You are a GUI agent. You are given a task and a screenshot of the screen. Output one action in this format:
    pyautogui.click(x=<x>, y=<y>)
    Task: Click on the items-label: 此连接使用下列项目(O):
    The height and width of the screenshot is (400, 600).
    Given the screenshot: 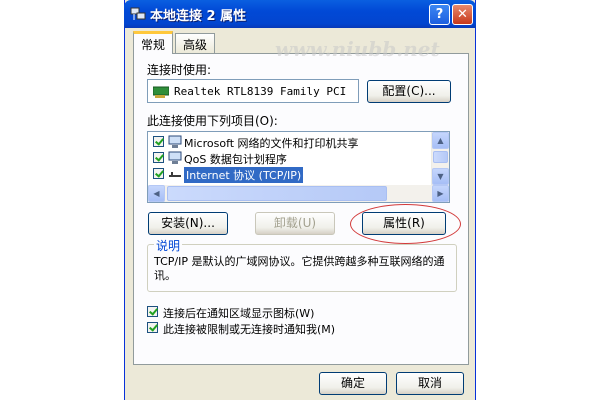 What is the action you would take?
    pyautogui.click(x=212, y=121)
    